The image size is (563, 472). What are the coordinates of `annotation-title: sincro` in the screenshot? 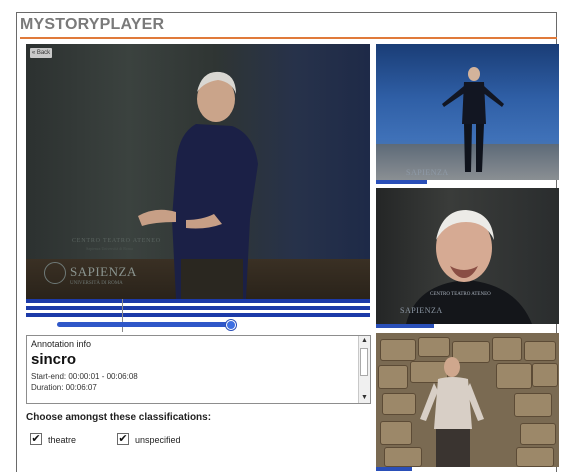 It's located at (54, 359).